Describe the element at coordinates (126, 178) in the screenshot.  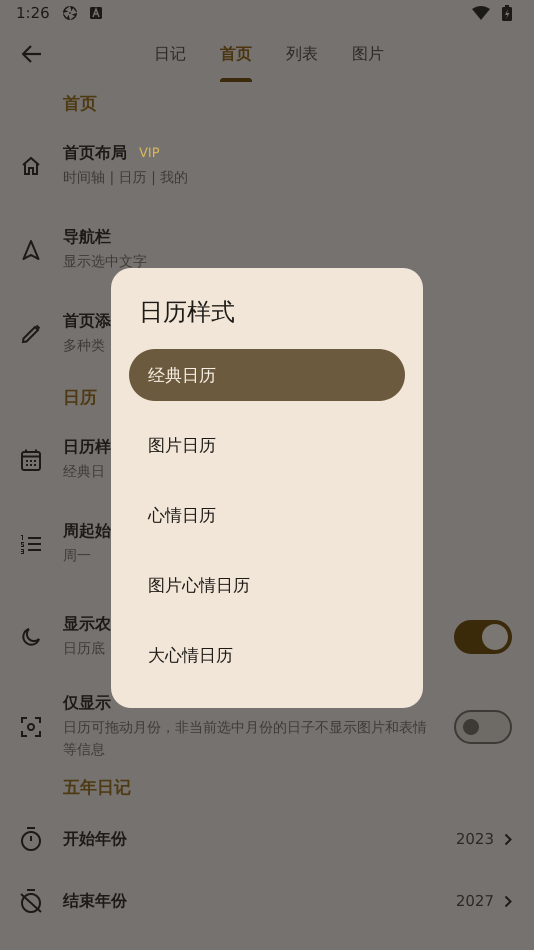
I see `setting-description: 时间轴 | 日历 | 我的` at that location.